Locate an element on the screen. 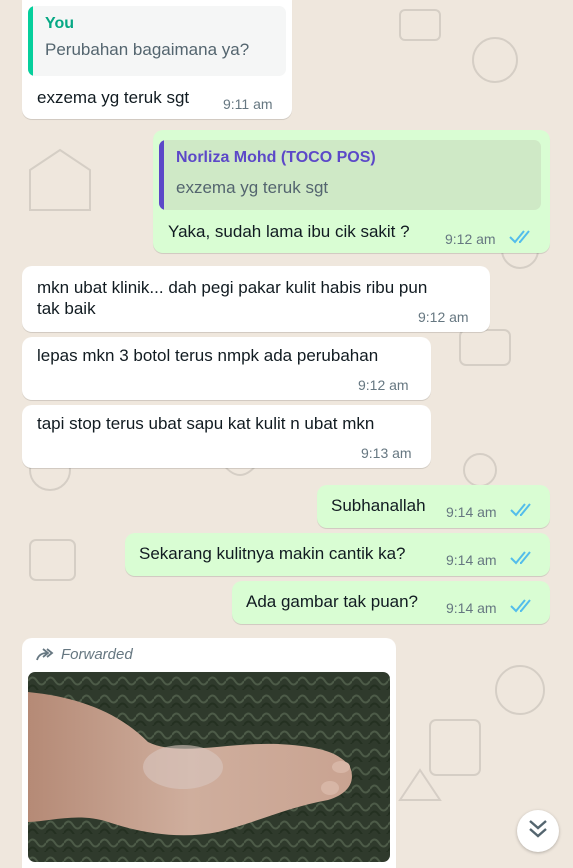 This screenshot has width=573, height=868. forwarded-text: Forwarded is located at coordinates (97, 654).